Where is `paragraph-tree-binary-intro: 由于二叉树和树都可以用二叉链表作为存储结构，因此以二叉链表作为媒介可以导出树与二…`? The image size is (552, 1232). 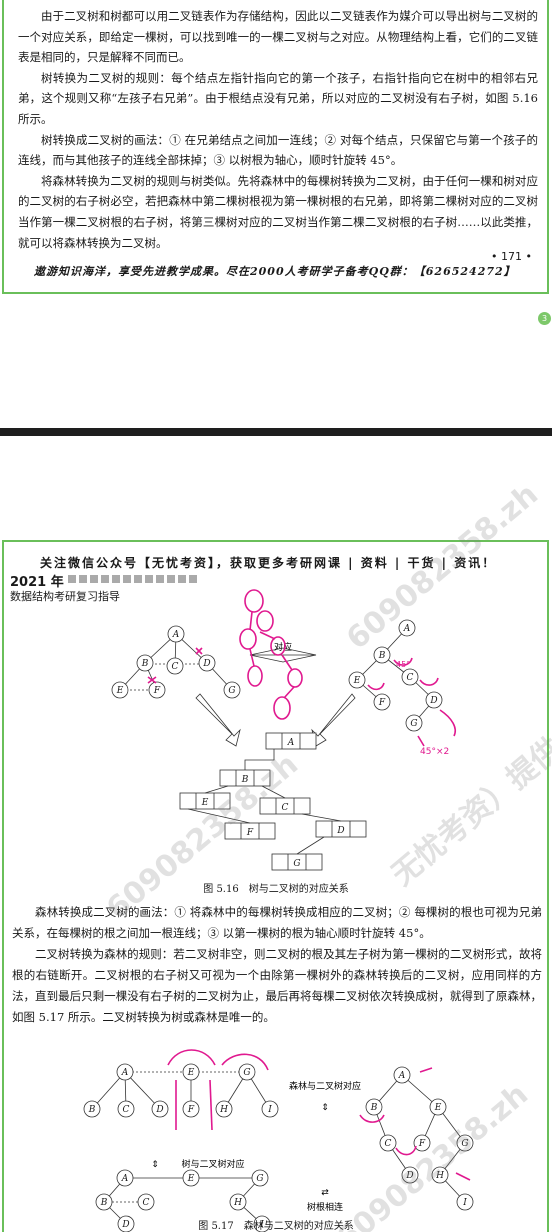
paragraph-tree-binary-intro: 由于二叉树和树都可以用二叉链表作为存储结构，因此以二叉链表作为媒介可以导出树与二… is located at coordinates (278, 37).